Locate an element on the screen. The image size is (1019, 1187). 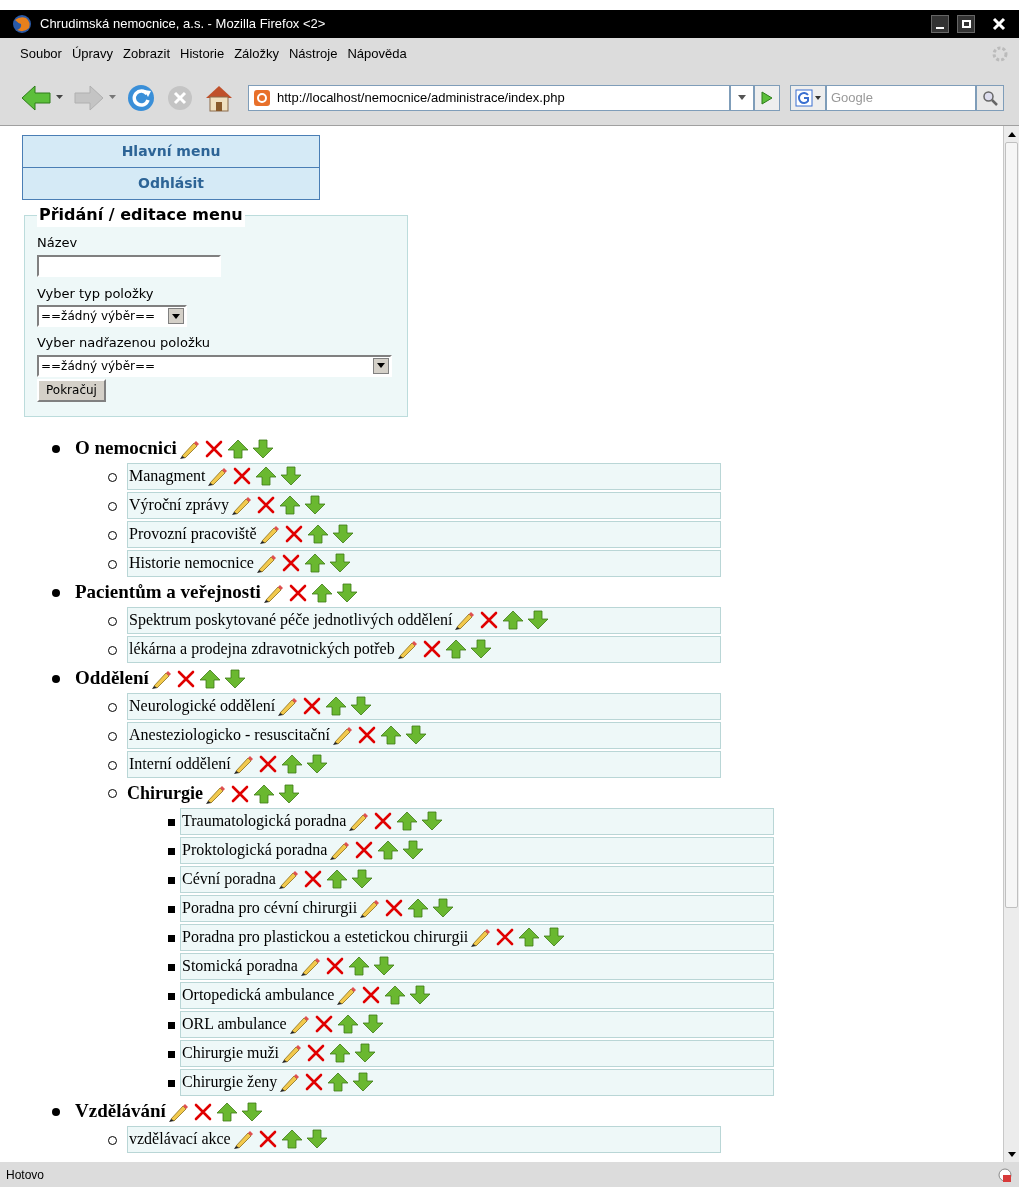
menu-item: Nástroje is located at coordinates (313, 54).